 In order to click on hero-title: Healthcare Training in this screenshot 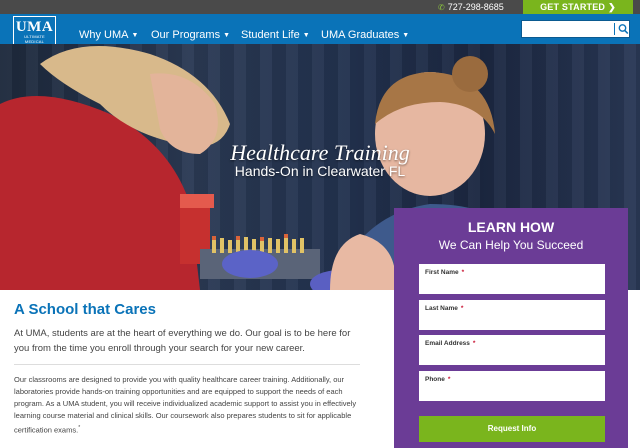, I will do `click(320, 152)`.